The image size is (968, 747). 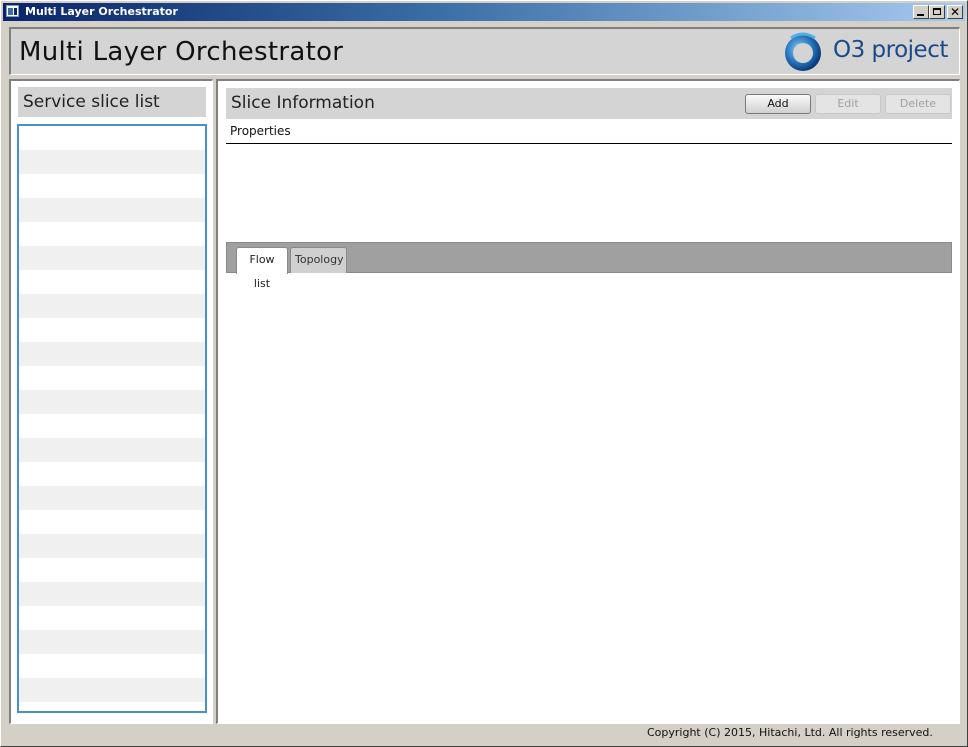 What do you see at coordinates (12, 11) in the screenshot?
I see `app-window-icon` at bounding box center [12, 11].